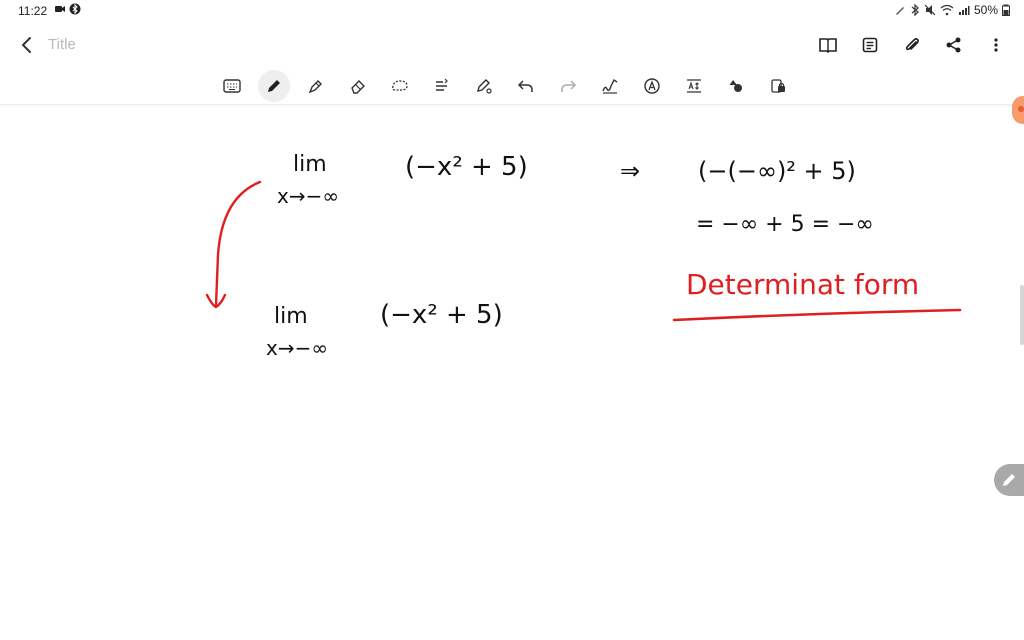 The height and width of the screenshot is (640, 1024). Describe the element at coordinates (512, 11) in the screenshot. I see `status-bar: 11:22 50%` at that location.